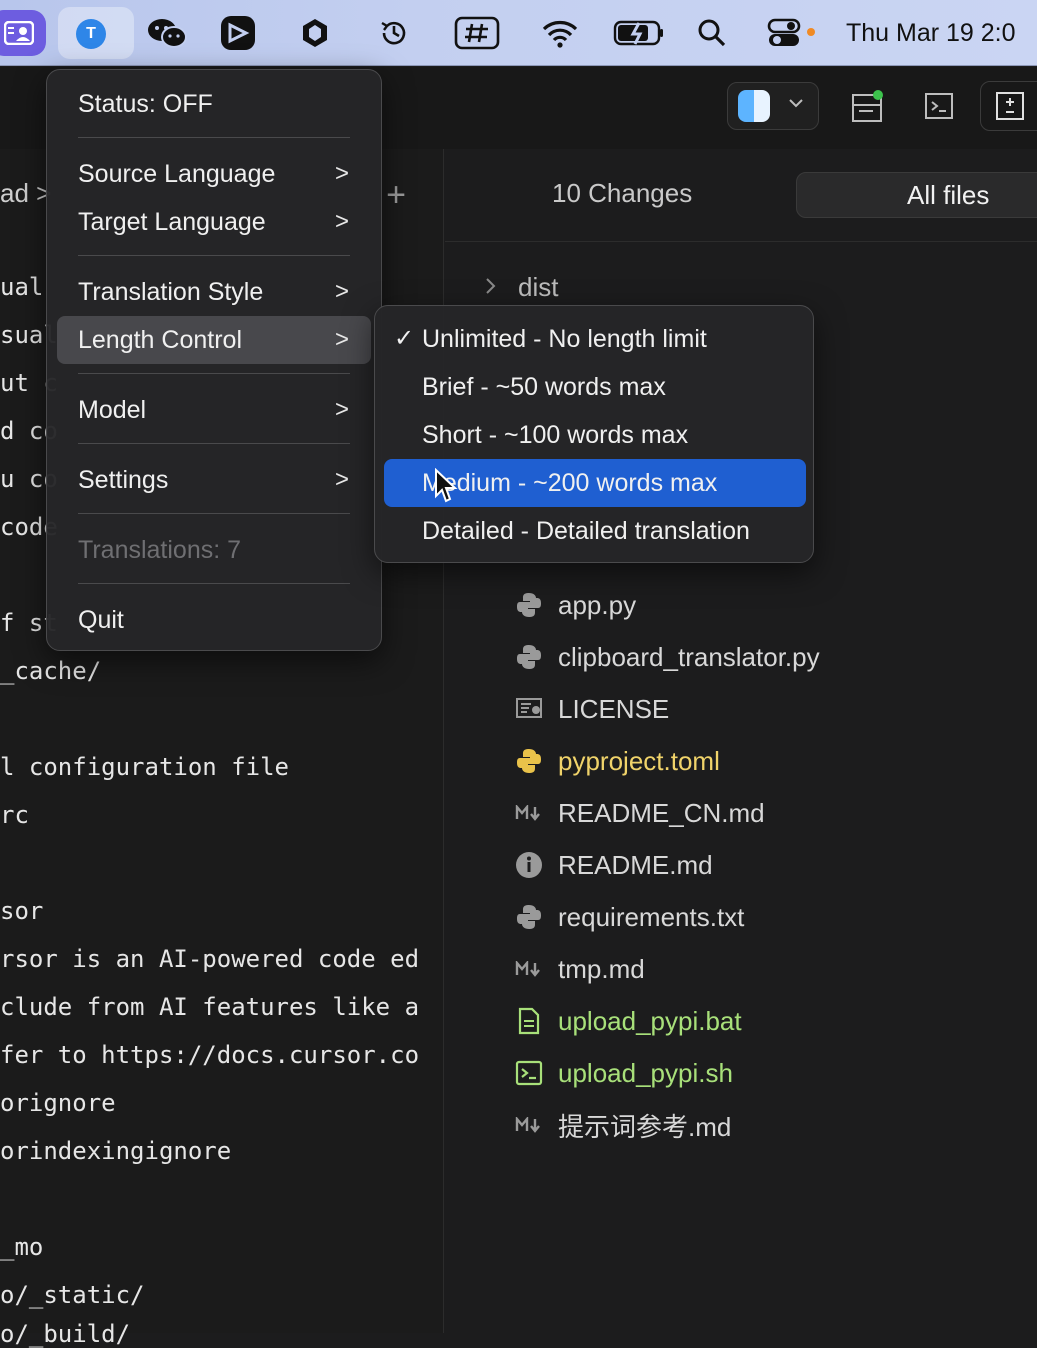 The height and width of the screenshot is (1348, 1037). What do you see at coordinates (210, 959) in the screenshot?
I see `code-line: rsor is an AI-powered code ed` at bounding box center [210, 959].